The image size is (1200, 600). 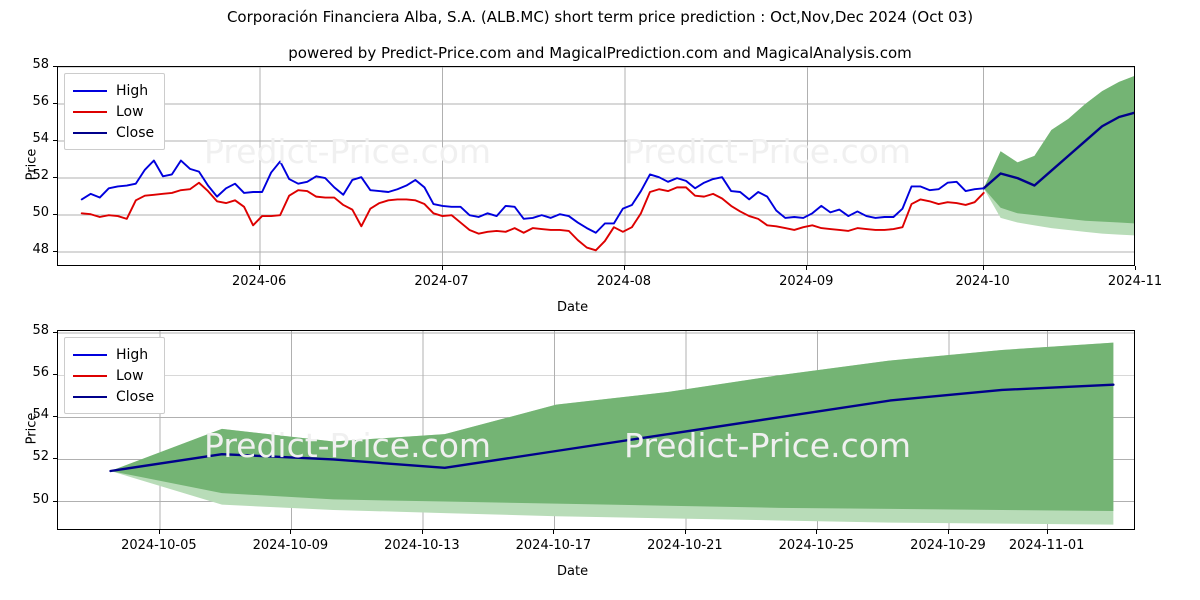 I want to click on watermark-detail-2: Predict-Price.com, so click(x=768, y=445).